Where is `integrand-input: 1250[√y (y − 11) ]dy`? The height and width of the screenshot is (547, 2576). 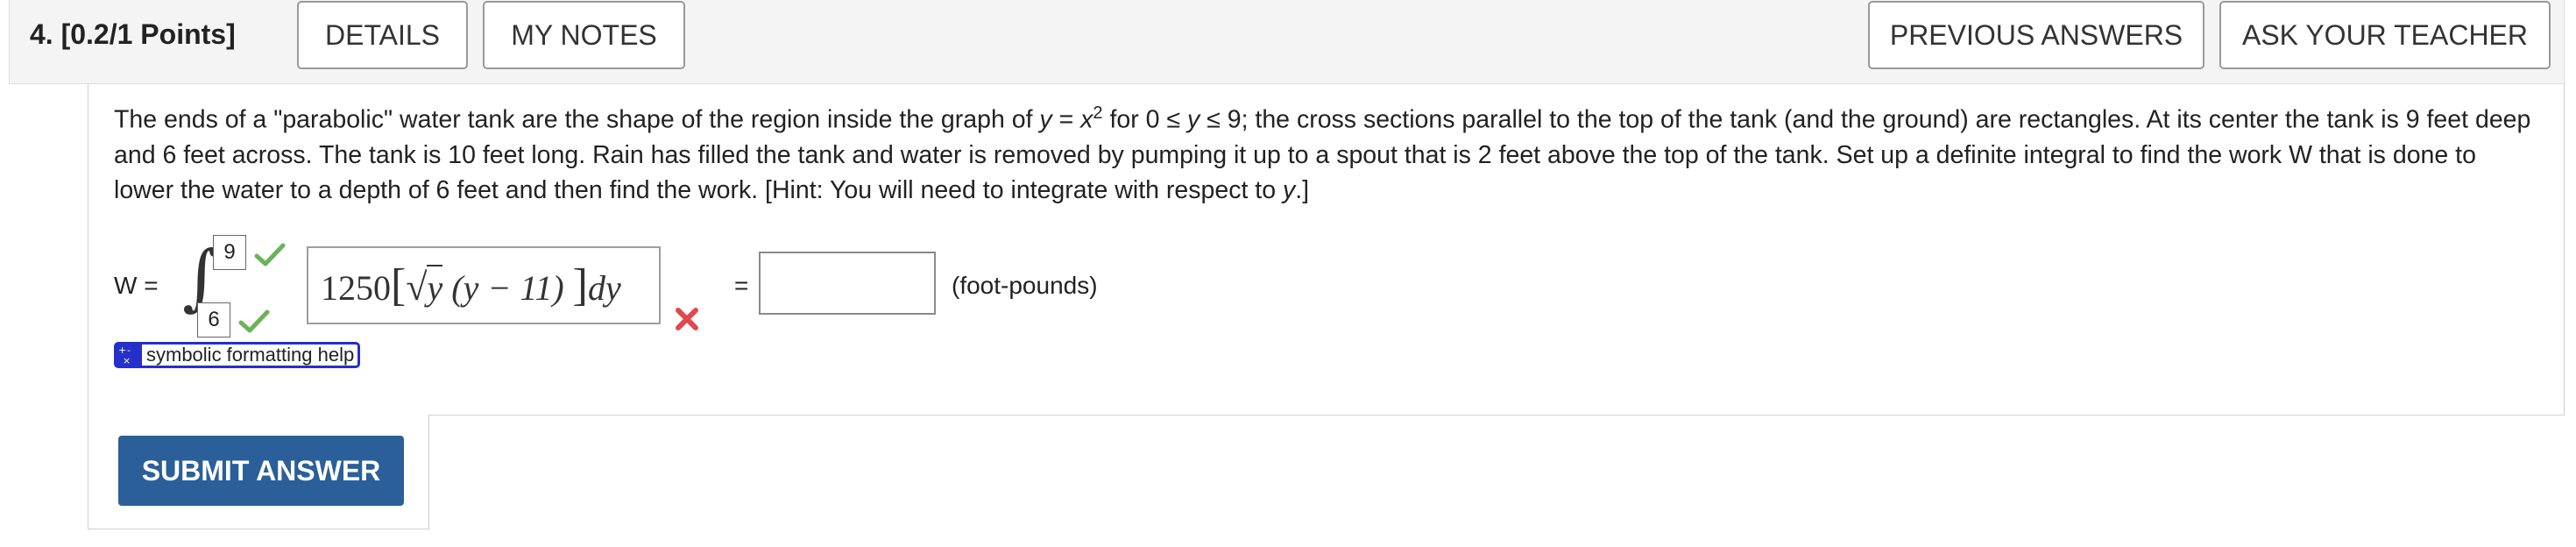
integrand-input: 1250[√y (y − 11) ]dy is located at coordinates (484, 285).